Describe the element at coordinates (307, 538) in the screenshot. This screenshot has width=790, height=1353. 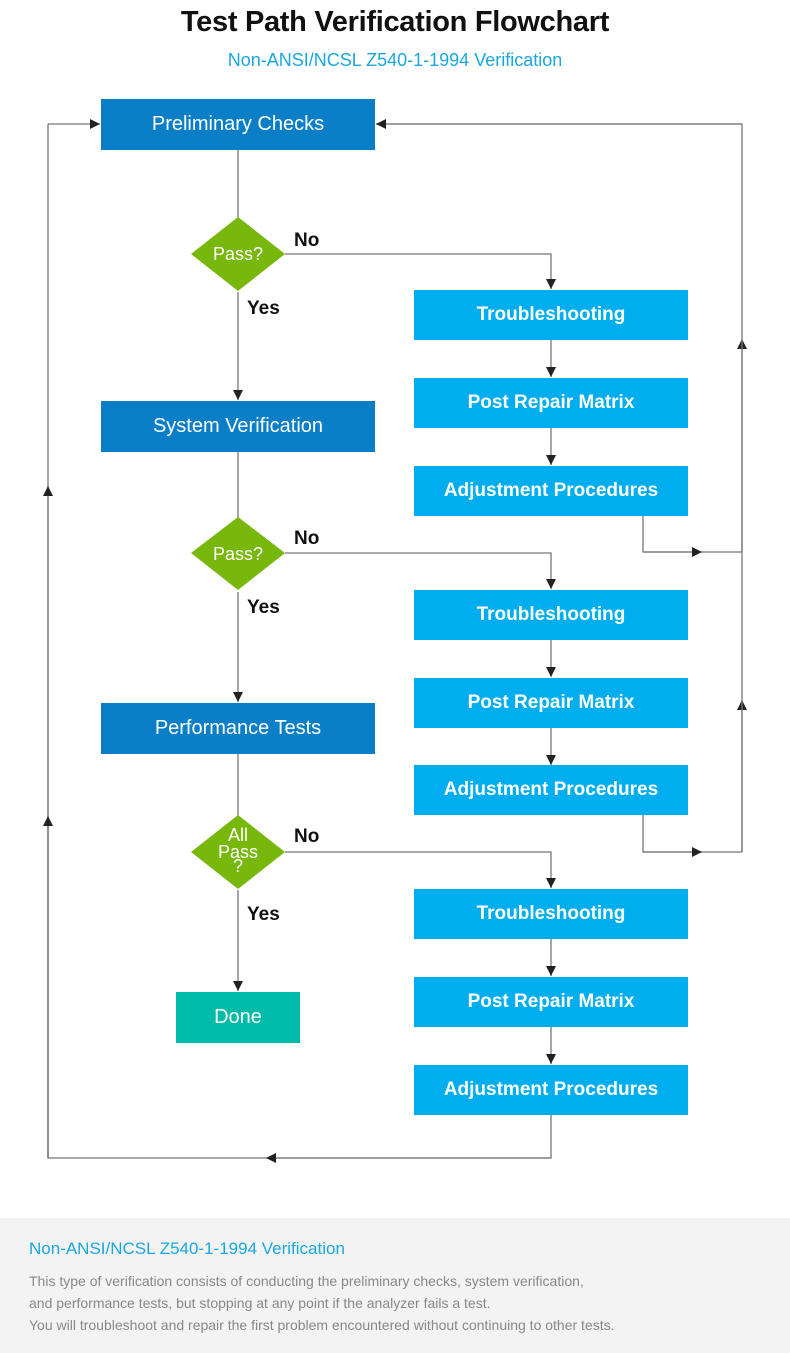
I see `no-label-2: No` at that location.